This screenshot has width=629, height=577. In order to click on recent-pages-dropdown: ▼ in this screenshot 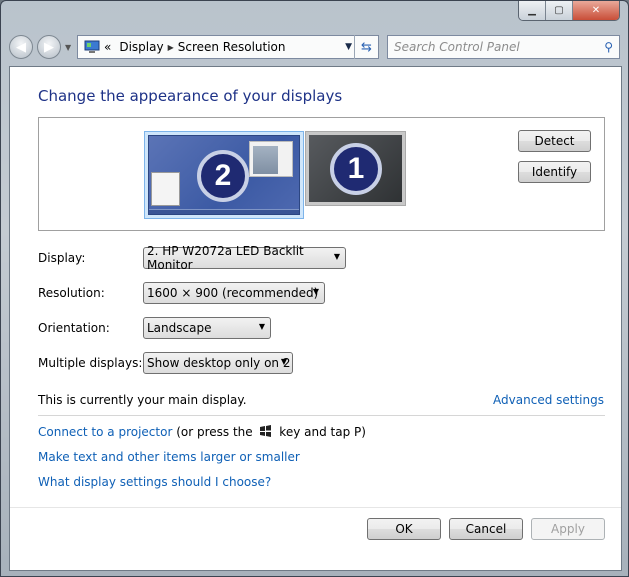, I will do `click(68, 47)`.